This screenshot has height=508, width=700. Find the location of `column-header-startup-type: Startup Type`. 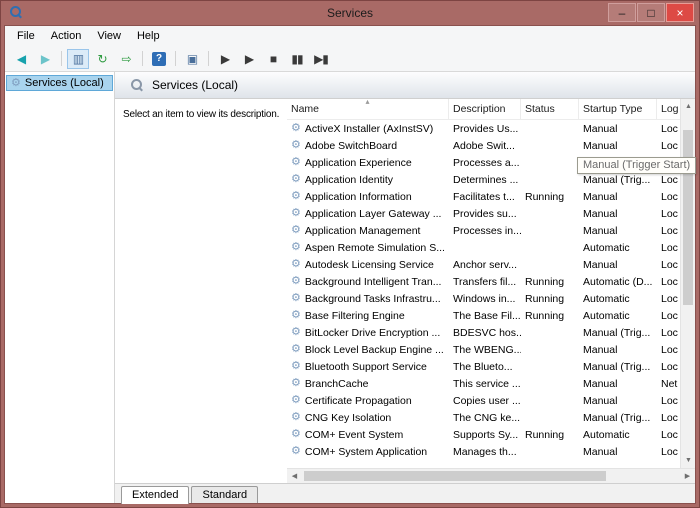

column-header-startup-type: Startup Type is located at coordinates (618, 109).